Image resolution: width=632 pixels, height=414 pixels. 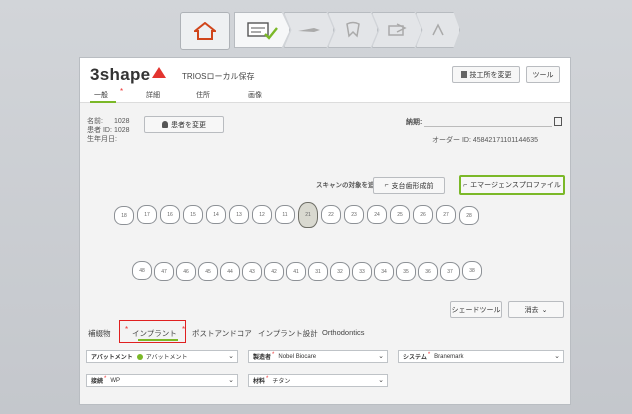 I want to click on workflow-bar, so click(x=320, y=31).